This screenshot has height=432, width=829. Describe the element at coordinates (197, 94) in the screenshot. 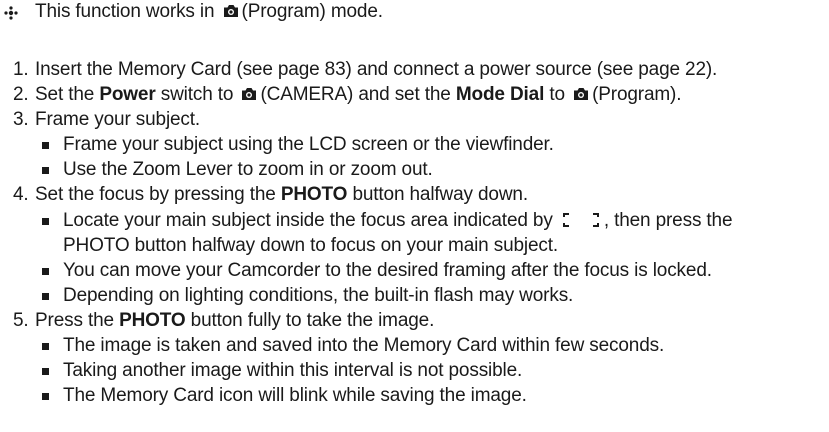

I see `step-text-mid: switch to` at that location.